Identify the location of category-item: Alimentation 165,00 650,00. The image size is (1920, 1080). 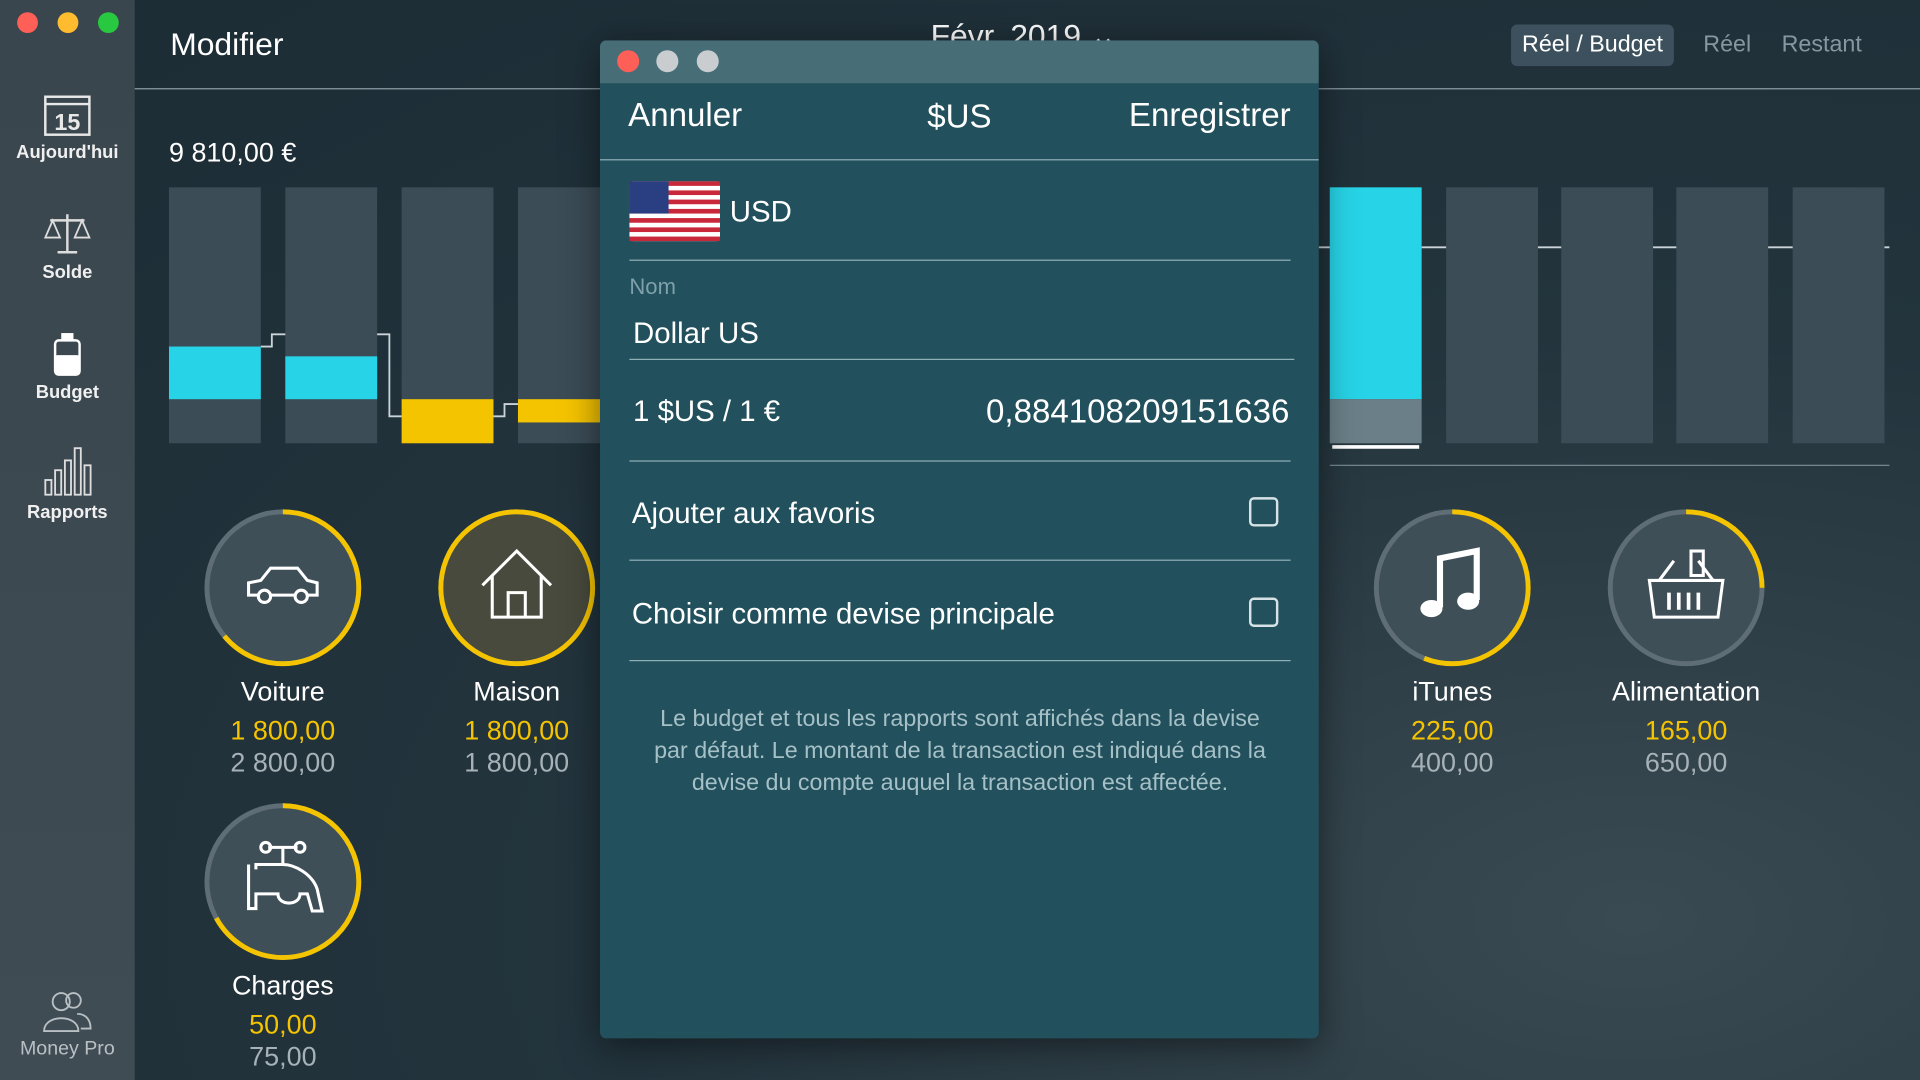
(1686, 722).